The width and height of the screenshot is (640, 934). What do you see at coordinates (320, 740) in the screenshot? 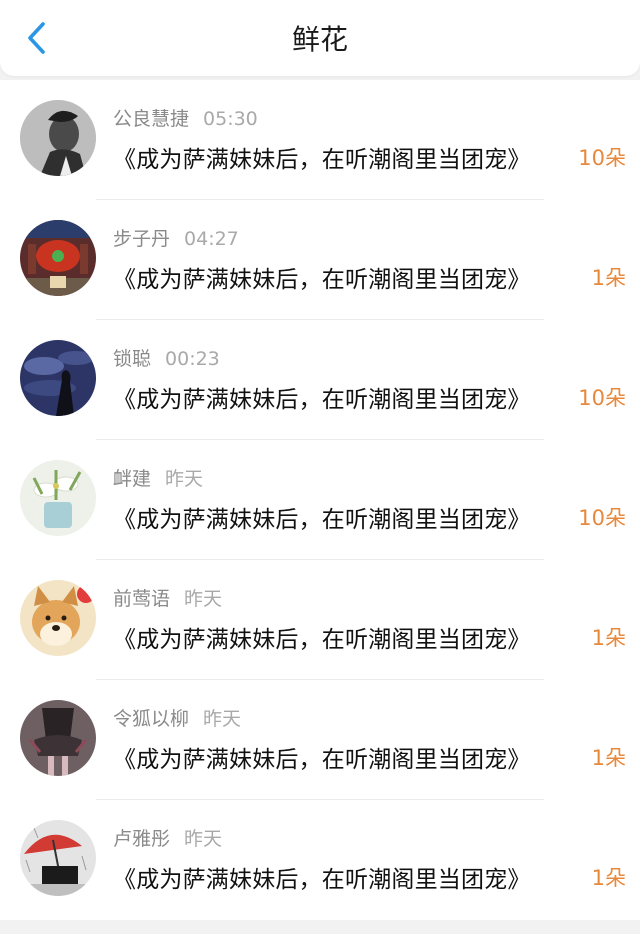
I see `list-item: 令狐以柳 昨天 《成为萨满妹妹后，在听潮阁里当团宠》 1朵` at bounding box center [320, 740].